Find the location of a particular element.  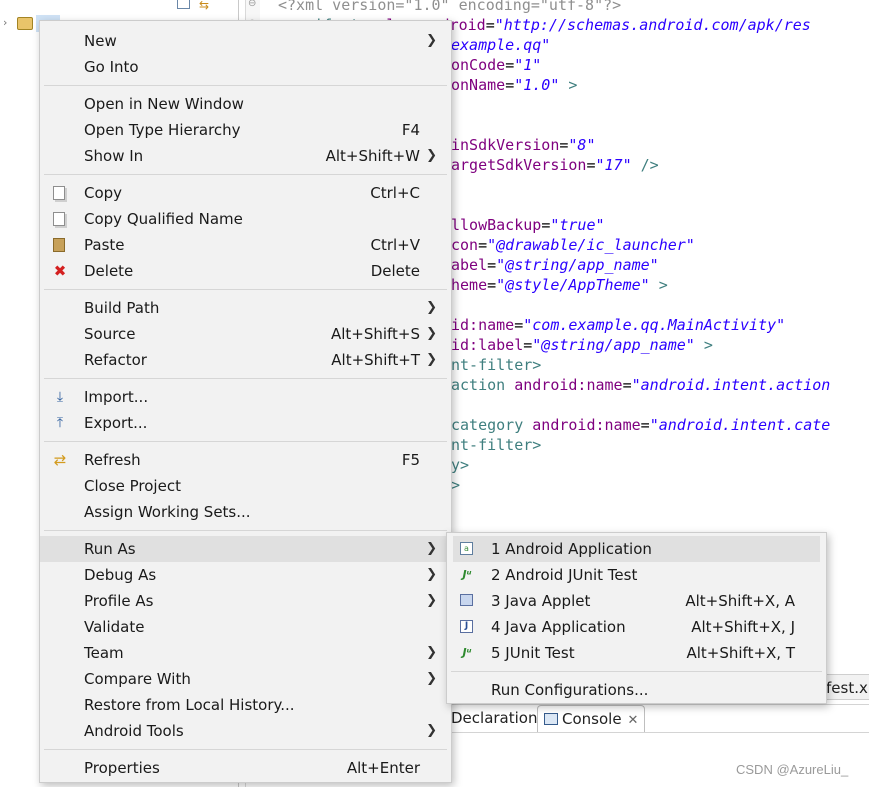

code-line: y> is located at coordinates (460, 465).